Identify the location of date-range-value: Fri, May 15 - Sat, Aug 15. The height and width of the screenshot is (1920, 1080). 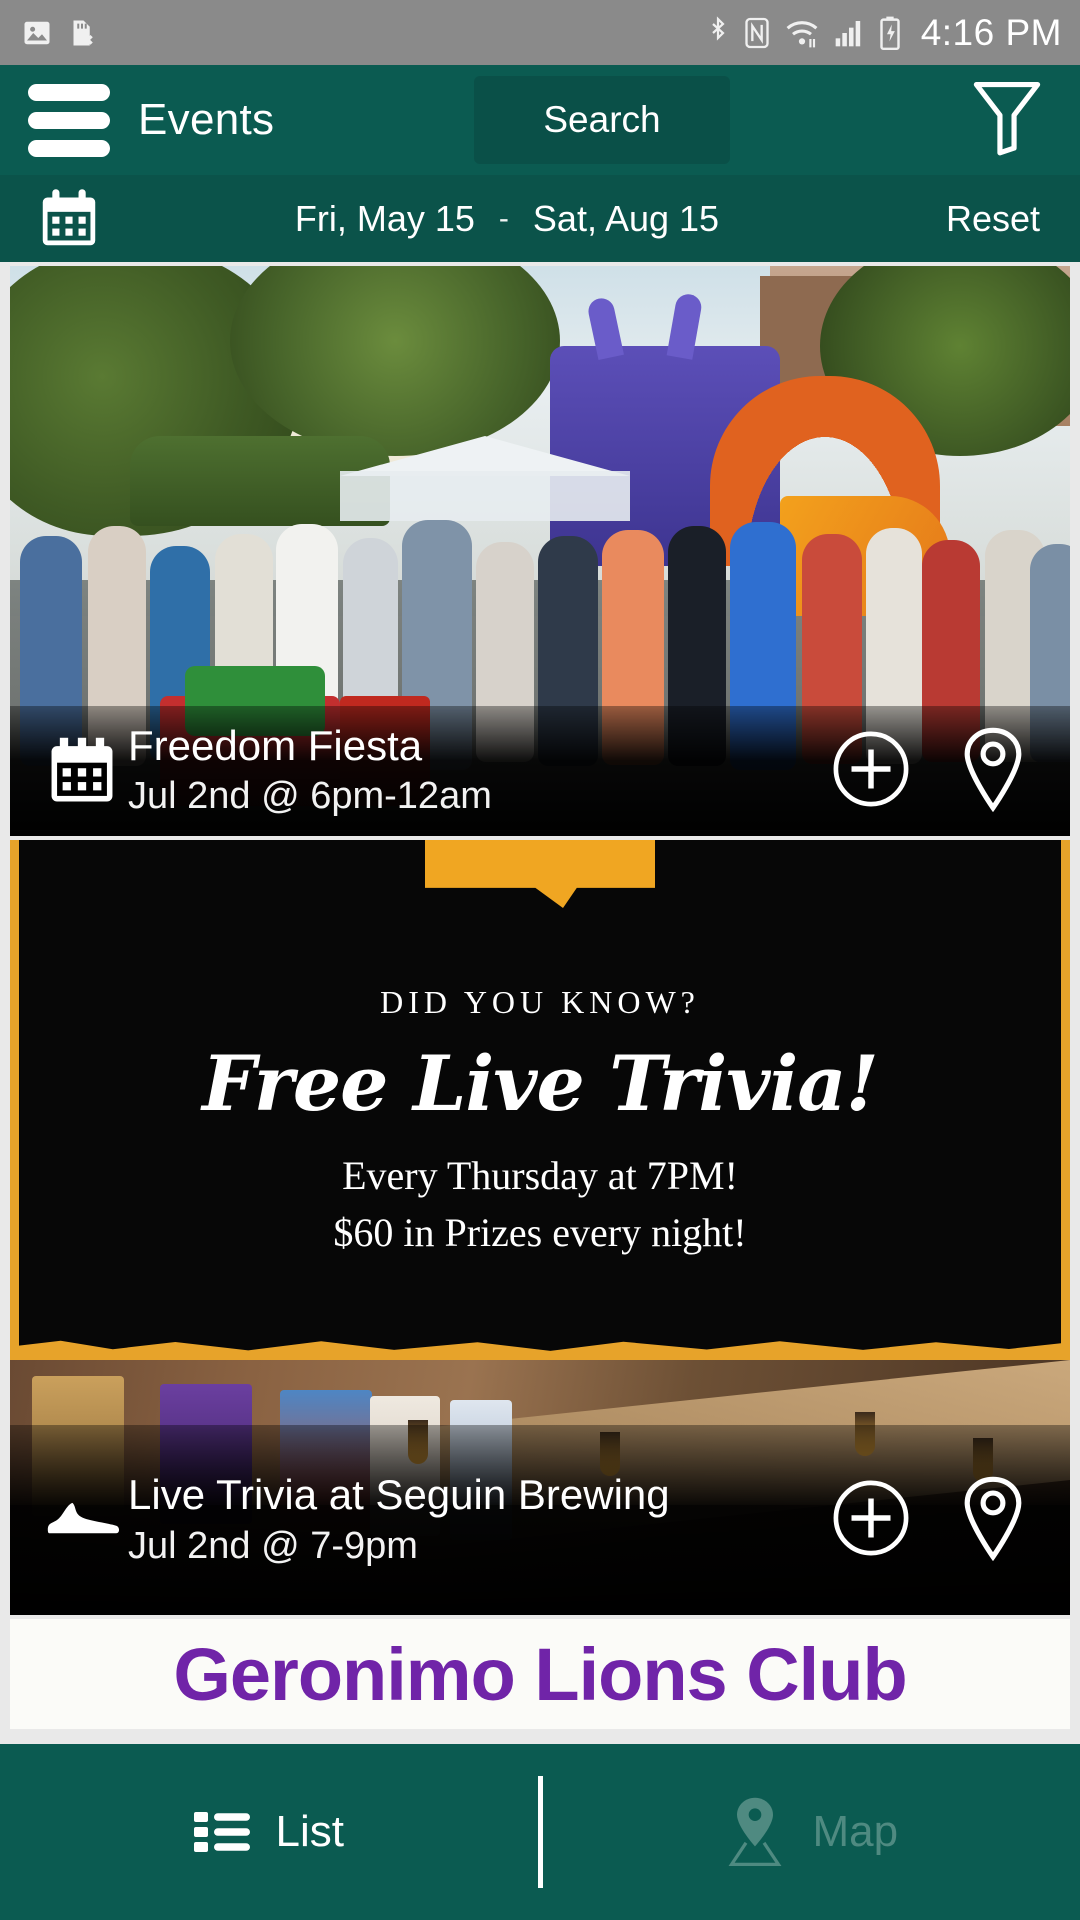
(507, 219).